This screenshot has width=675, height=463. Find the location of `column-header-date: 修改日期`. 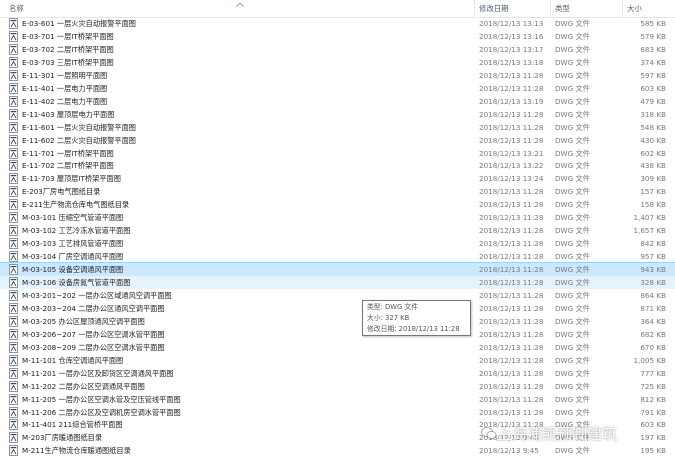

column-header-date: 修改日期 is located at coordinates (494, 8).